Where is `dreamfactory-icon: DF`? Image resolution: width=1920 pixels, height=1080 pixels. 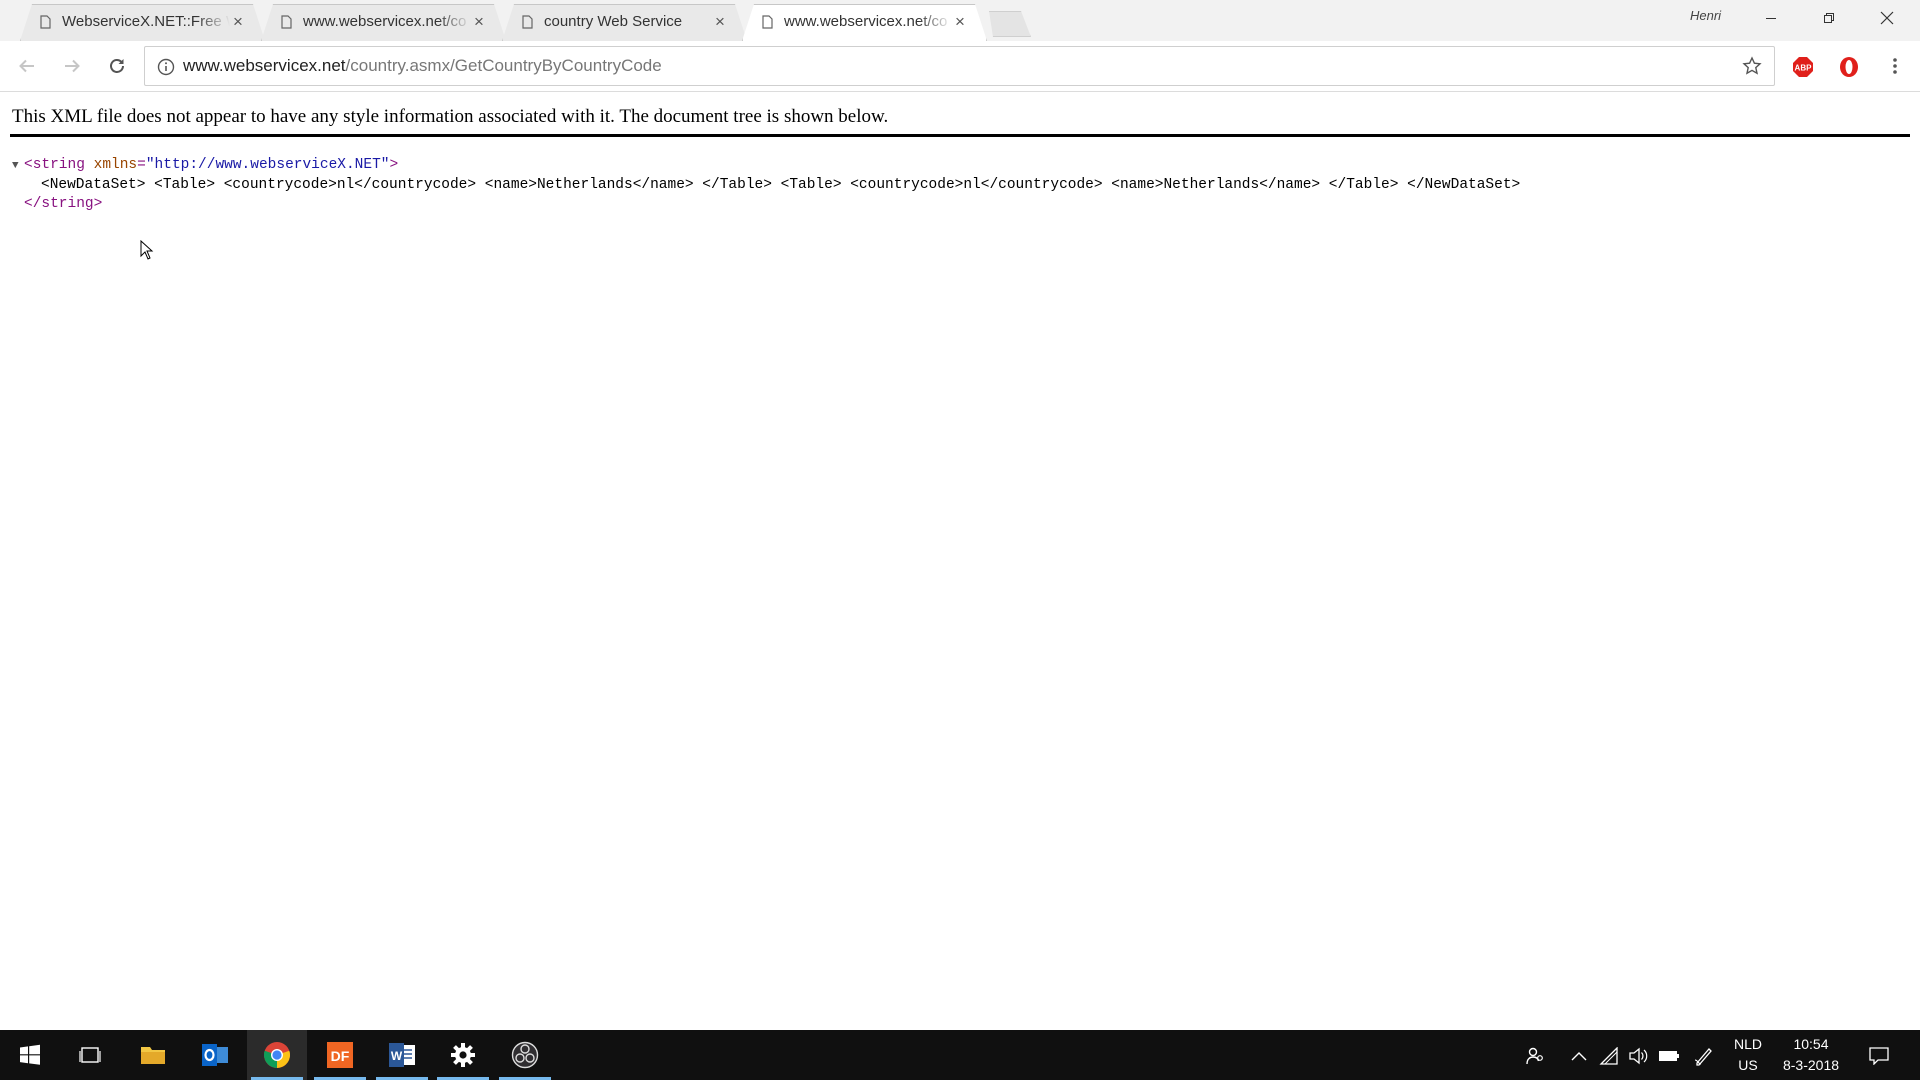 dreamfactory-icon: DF is located at coordinates (340, 1055).